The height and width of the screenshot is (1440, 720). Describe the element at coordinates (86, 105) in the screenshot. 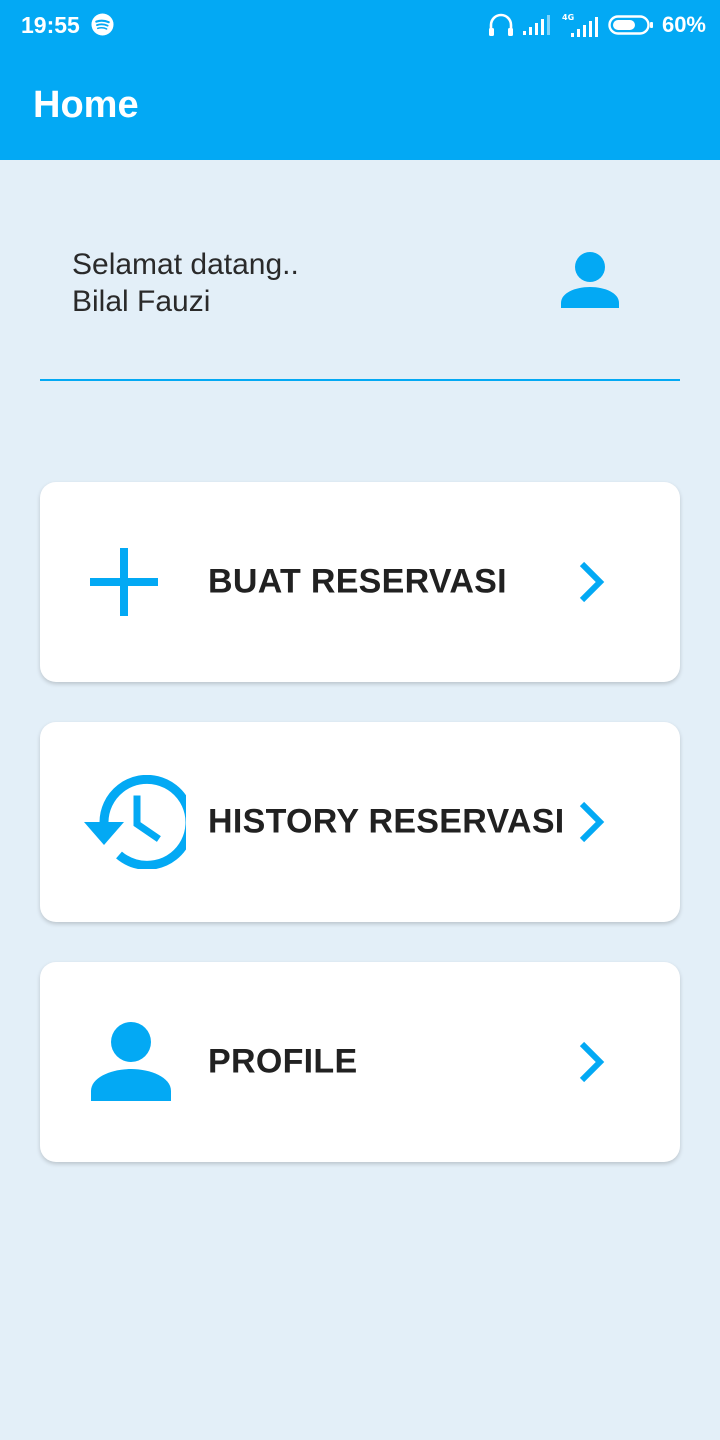

I see `page-title: Home` at that location.